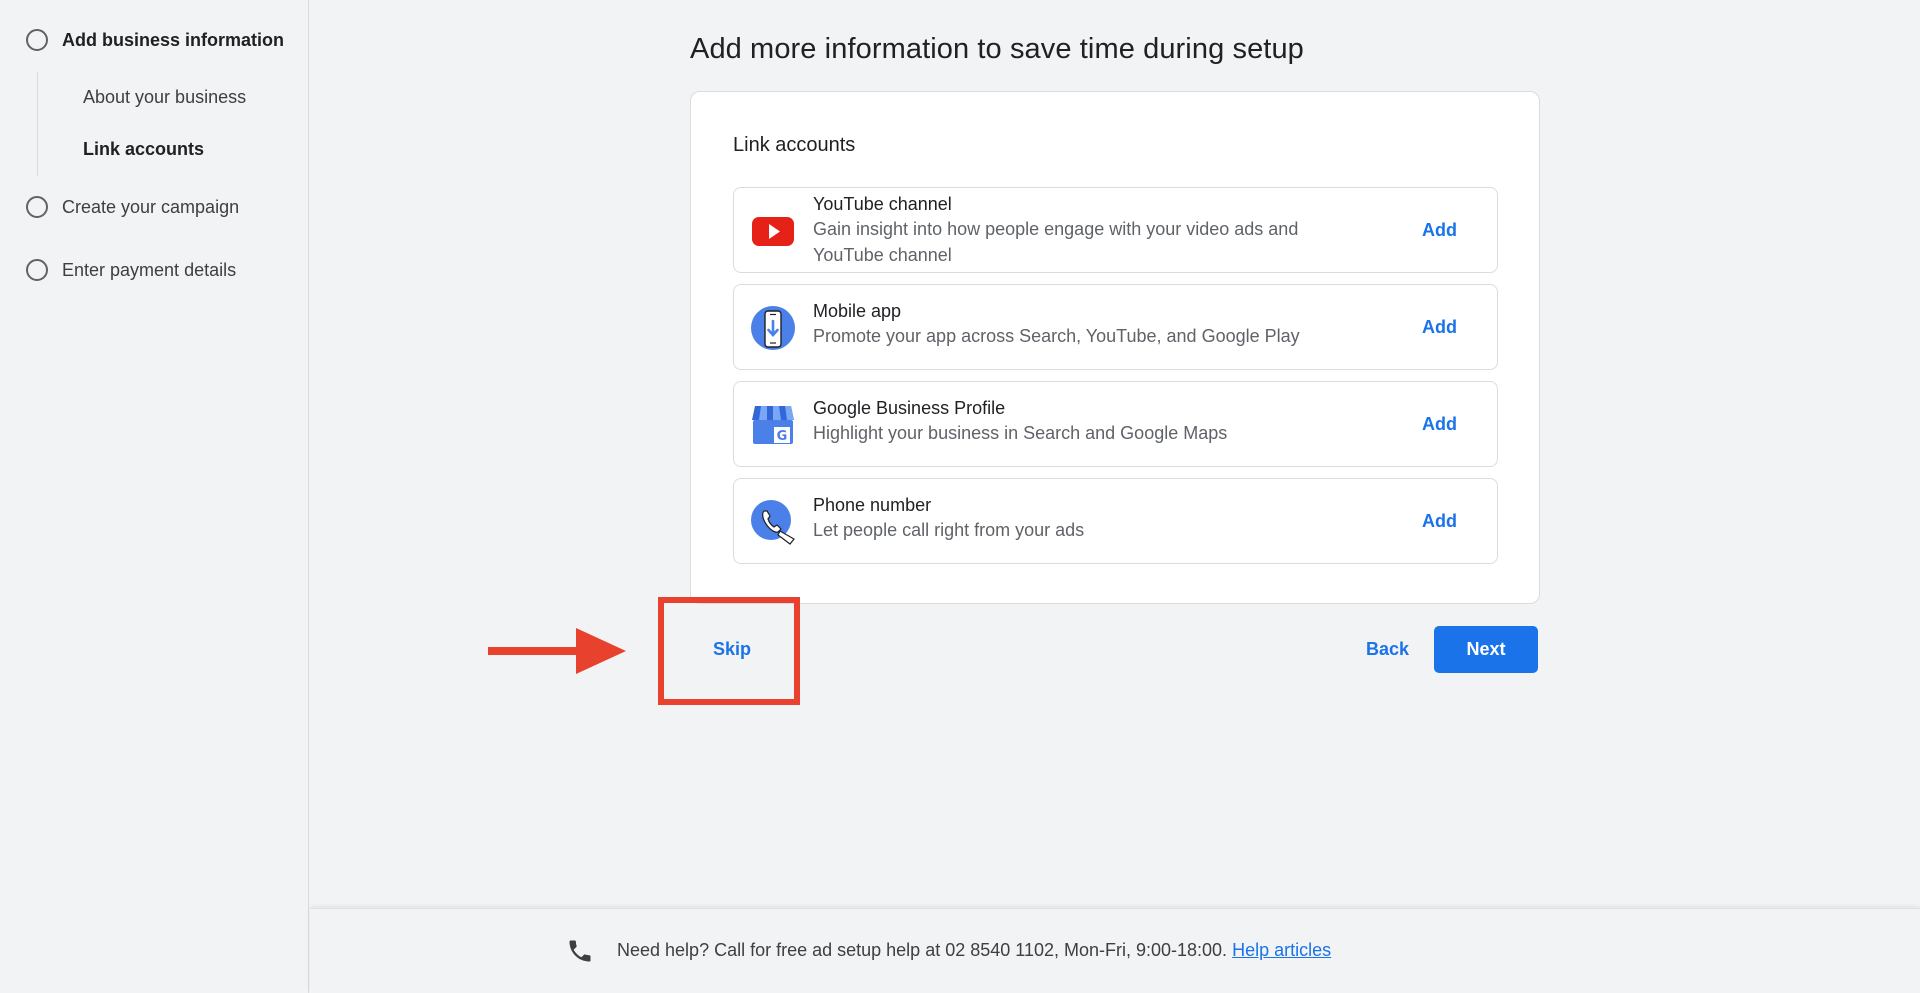 The width and height of the screenshot is (1920, 993). I want to click on row-description: Let people call right from your ads, so click(949, 530).